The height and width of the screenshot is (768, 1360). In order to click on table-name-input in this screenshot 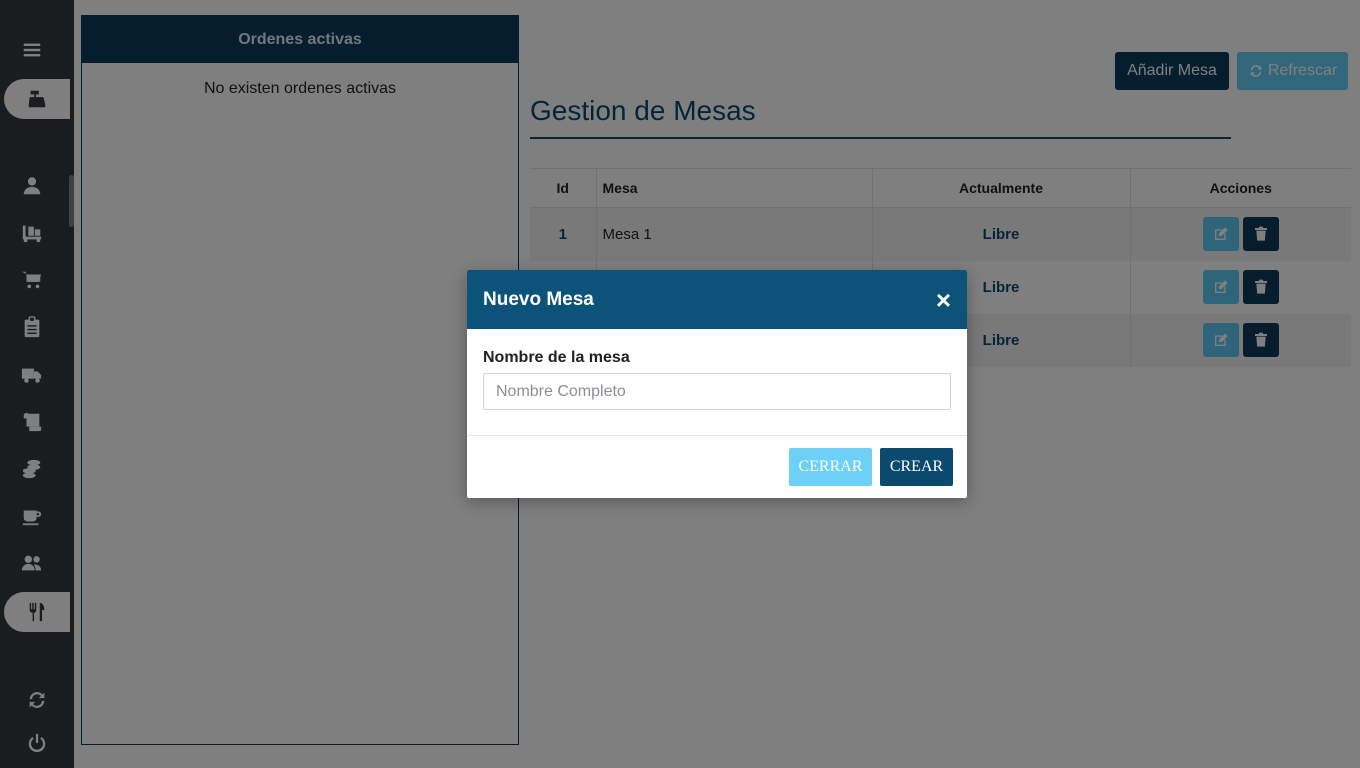, I will do `click(717, 391)`.